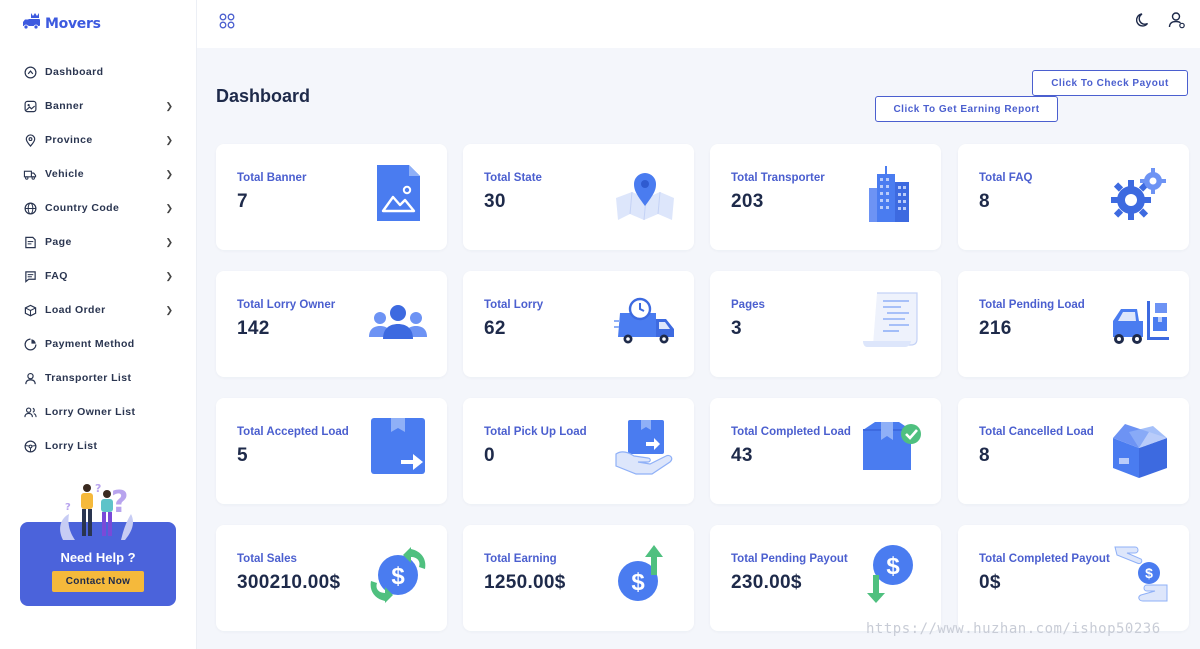 The height and width of the screenshot is (649, 1200). I want to click on sidebar-item-payment-method: Payment Method, so click(98, 344).